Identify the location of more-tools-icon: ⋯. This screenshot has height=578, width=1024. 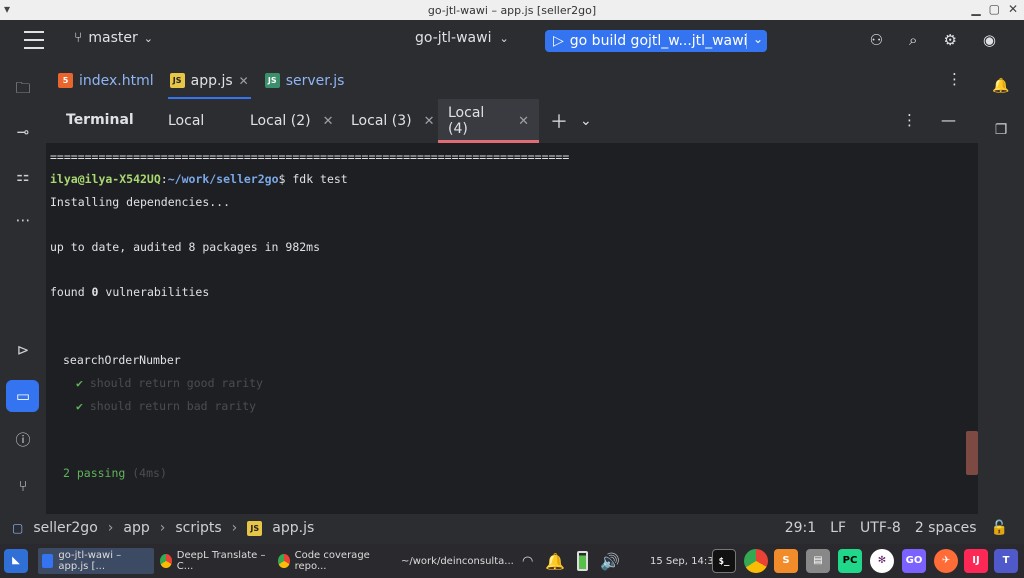
(23, 220).